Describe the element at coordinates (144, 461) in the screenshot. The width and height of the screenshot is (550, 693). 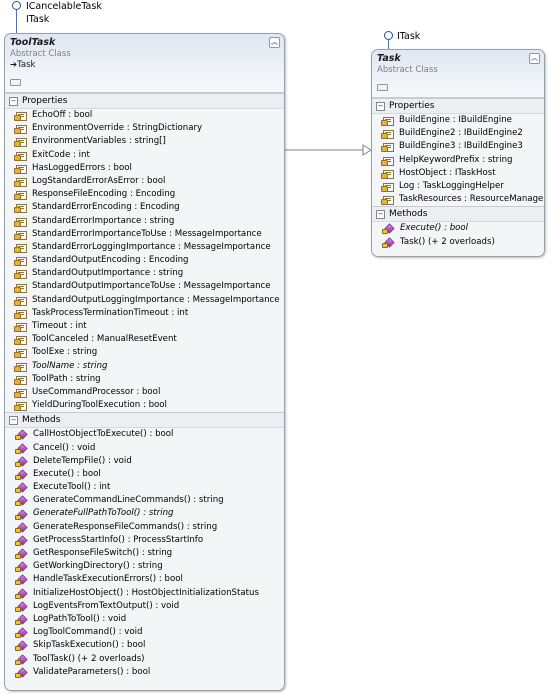
I see `method-item: DeleteTempFile() : void` at that location.